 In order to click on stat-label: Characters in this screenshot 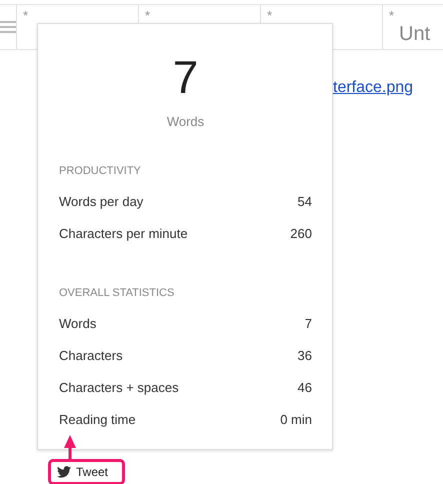, I will do `click(91, 355)`.